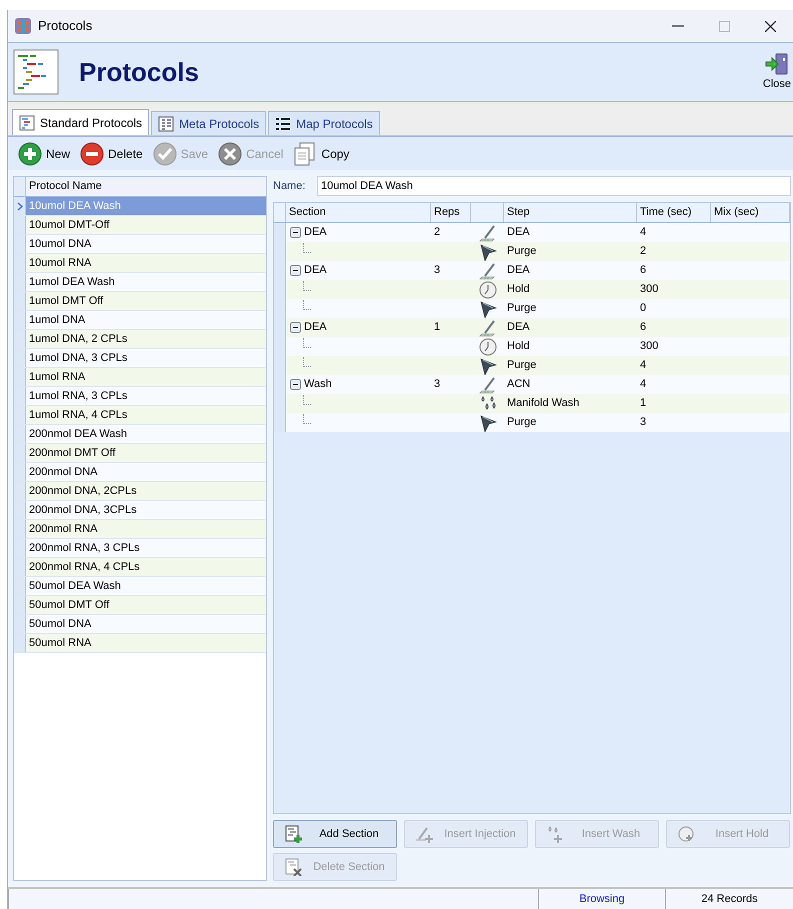 The image size is (793, 909). I want to click on document-add-icon, so click(293, 834).